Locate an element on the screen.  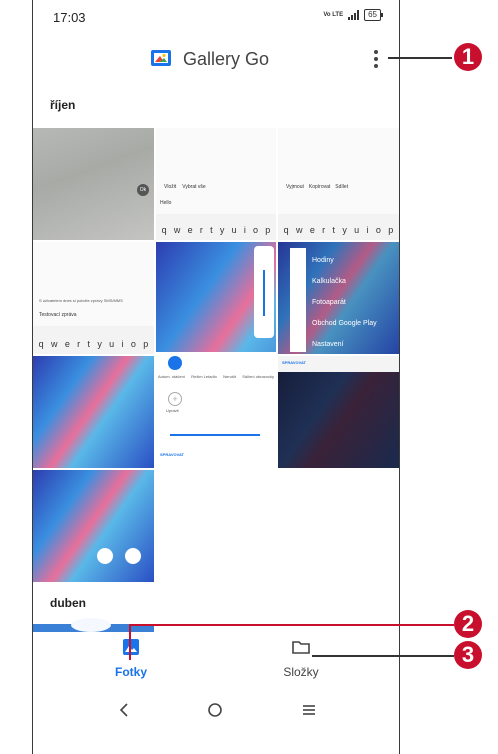
bottom-navigation: Fotky Složky is located at coordinates (216, 653).